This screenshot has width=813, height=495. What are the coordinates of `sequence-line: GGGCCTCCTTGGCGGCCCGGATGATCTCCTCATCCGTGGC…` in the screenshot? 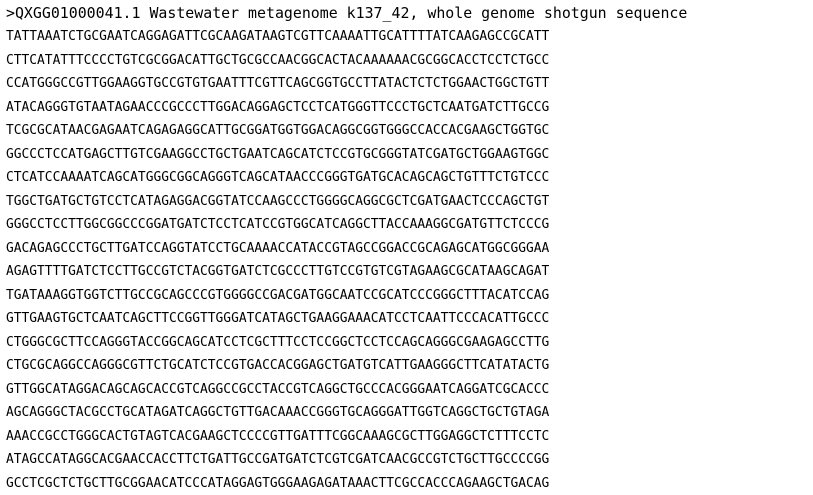 It's located at (409, 225).